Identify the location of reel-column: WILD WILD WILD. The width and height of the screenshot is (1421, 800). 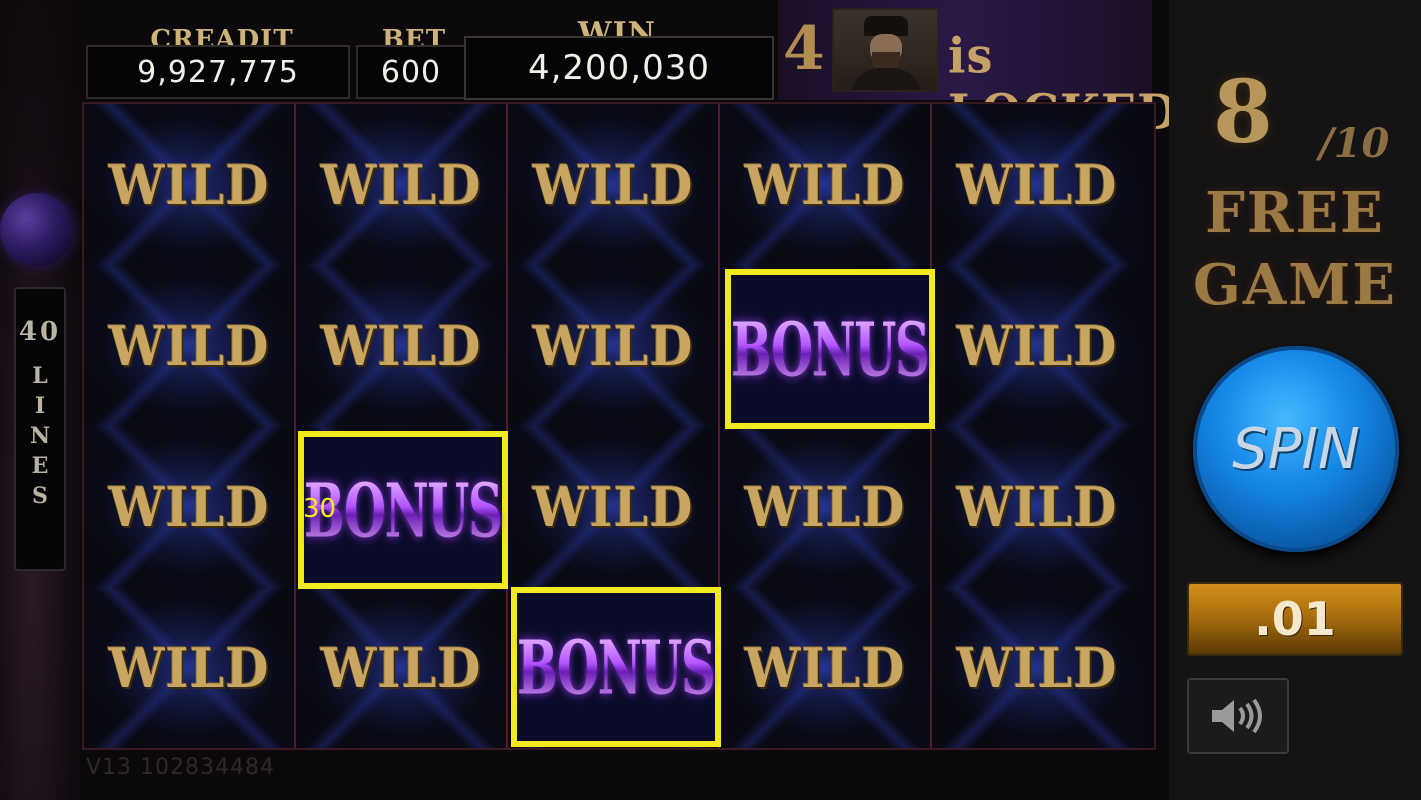
(402, 426).